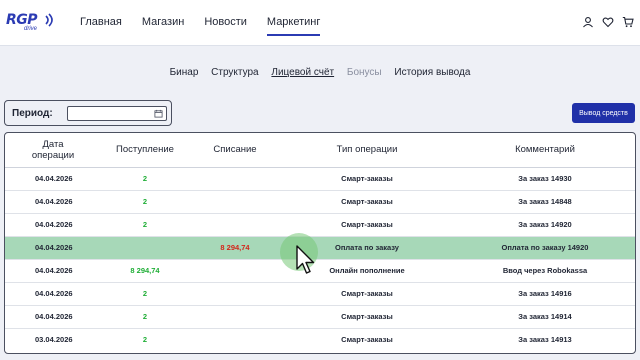 Image resolution: width=640 pixels, height=360 pixels. Describe the element at coordinates (145, 270) in the screenshot. I see `cell-income: 8 294,74` at that location.